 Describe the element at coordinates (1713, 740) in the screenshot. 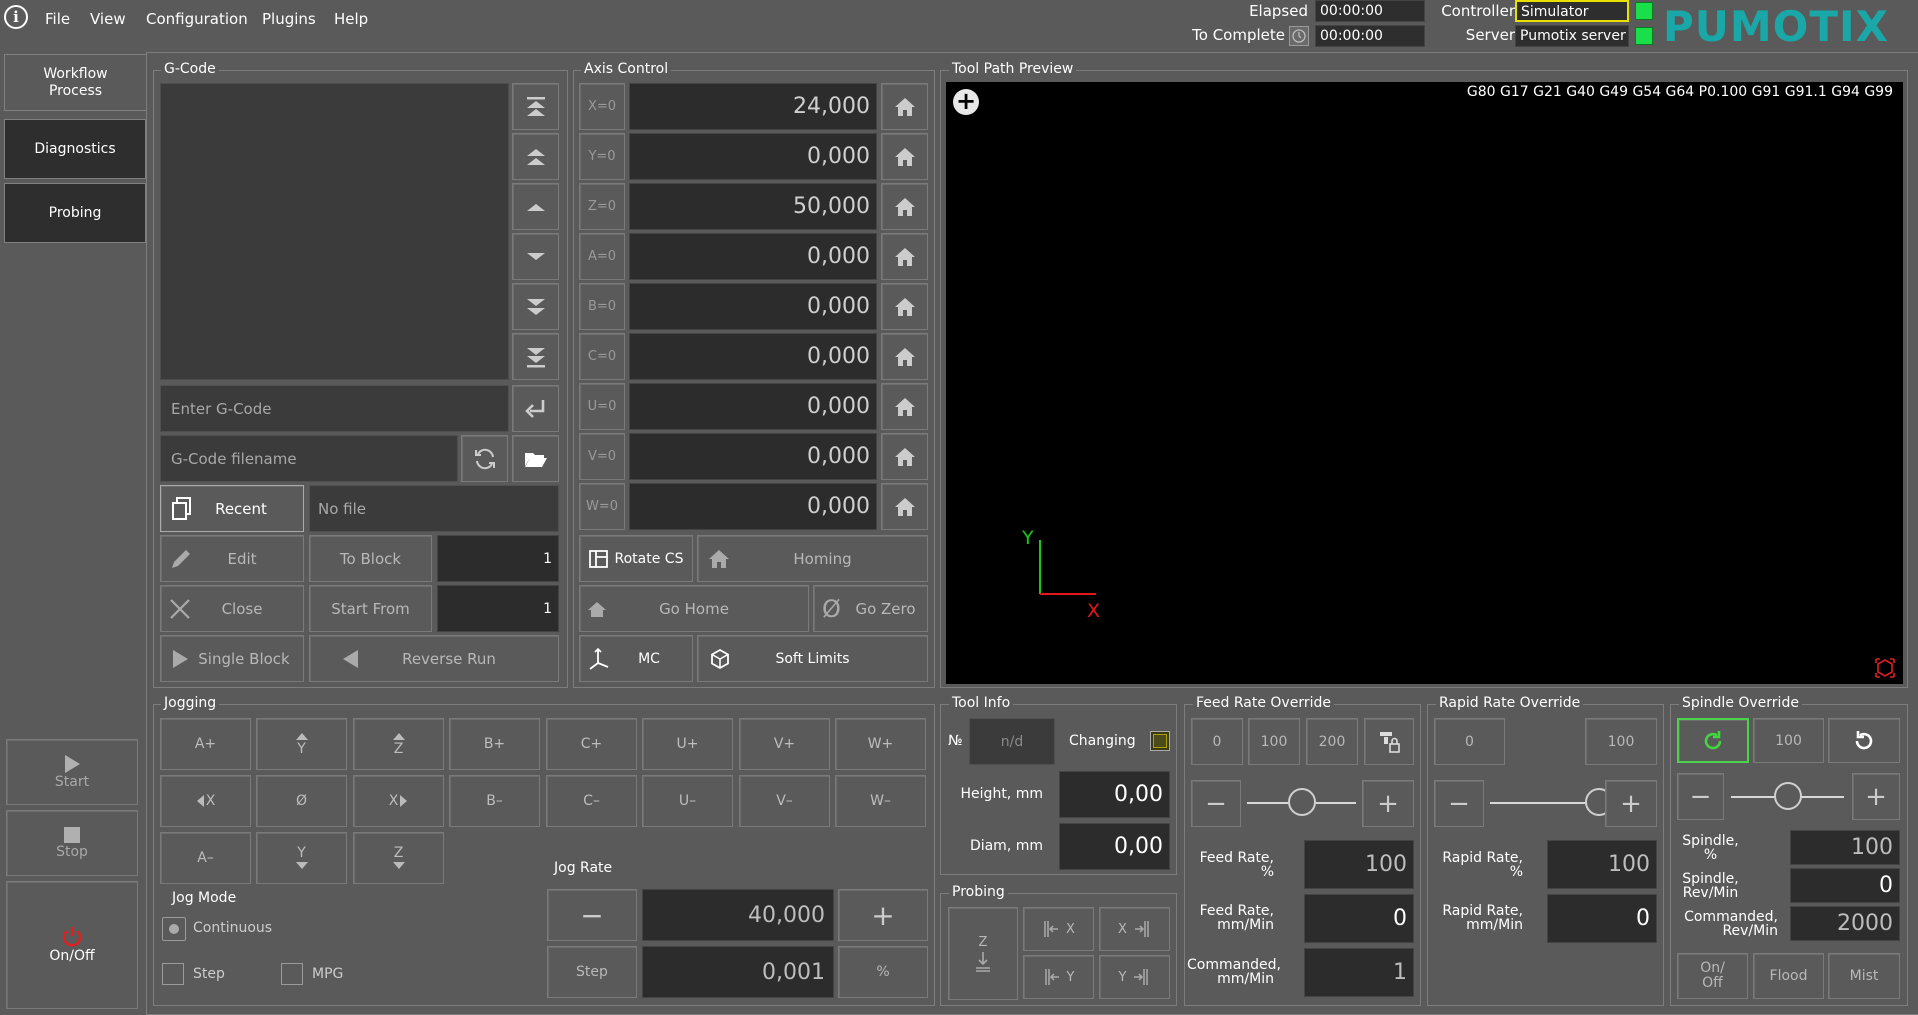

I see `spindle-cw-button` at that location.